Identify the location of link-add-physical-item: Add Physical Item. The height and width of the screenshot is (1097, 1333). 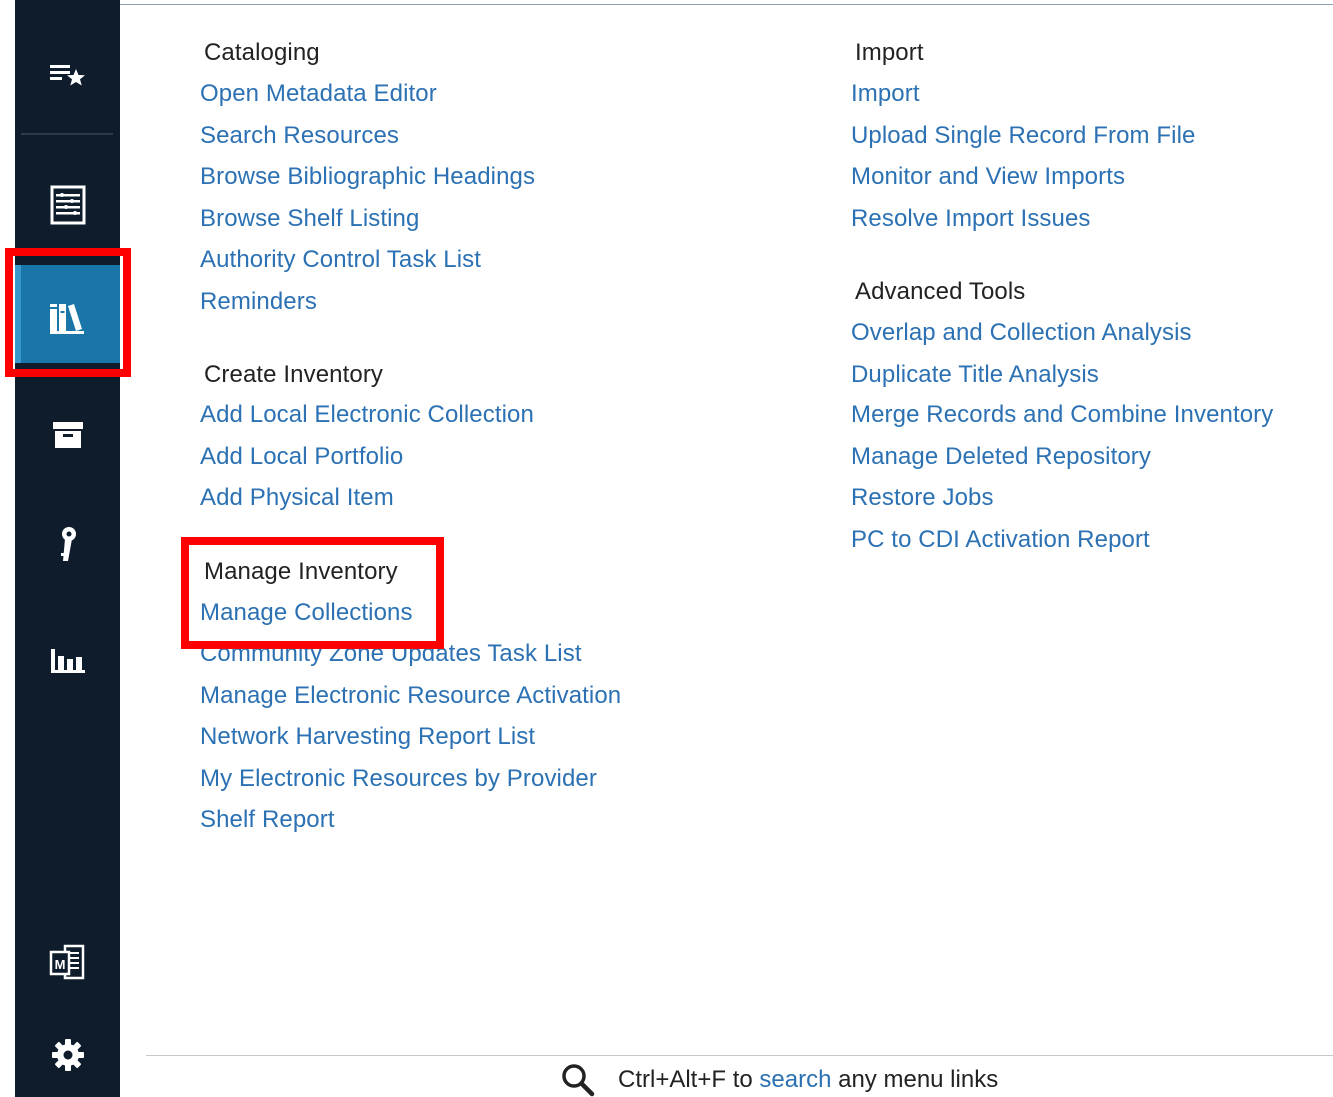
(297, 498).